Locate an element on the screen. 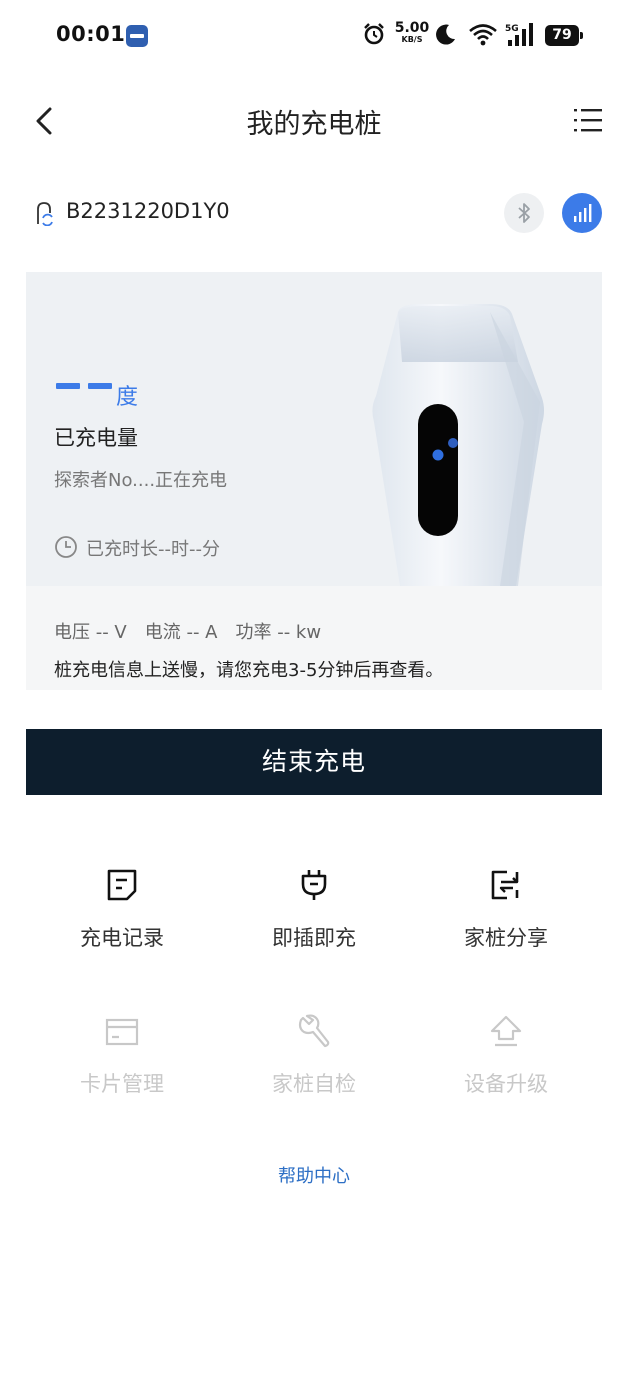  charging-duration-text: 已充时长--时--分 is located at coordinates (153, 549).